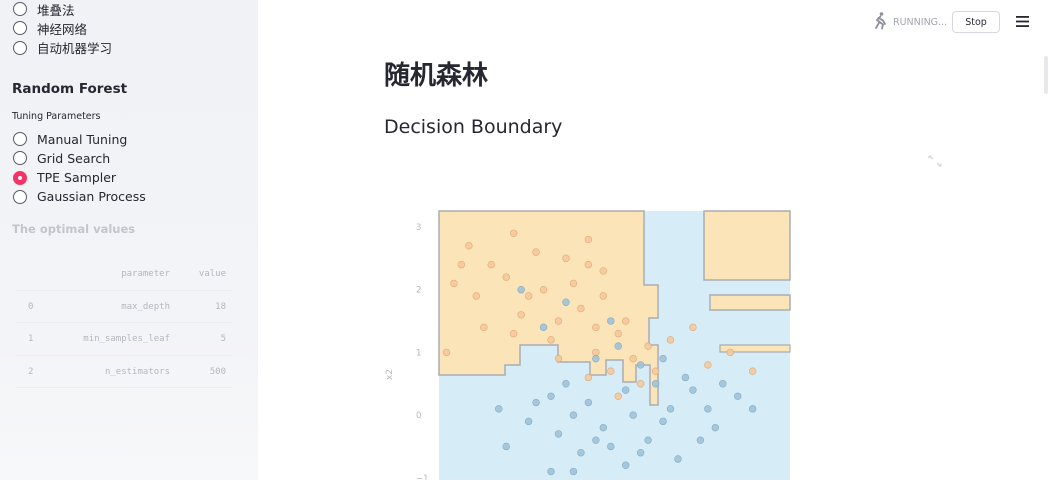 The image size is (1049, 484). What do you see at coordinates (70, 139) in the screenshot?
I see `tuning-option: Manual Tuning` at bounding box center [70, 139].